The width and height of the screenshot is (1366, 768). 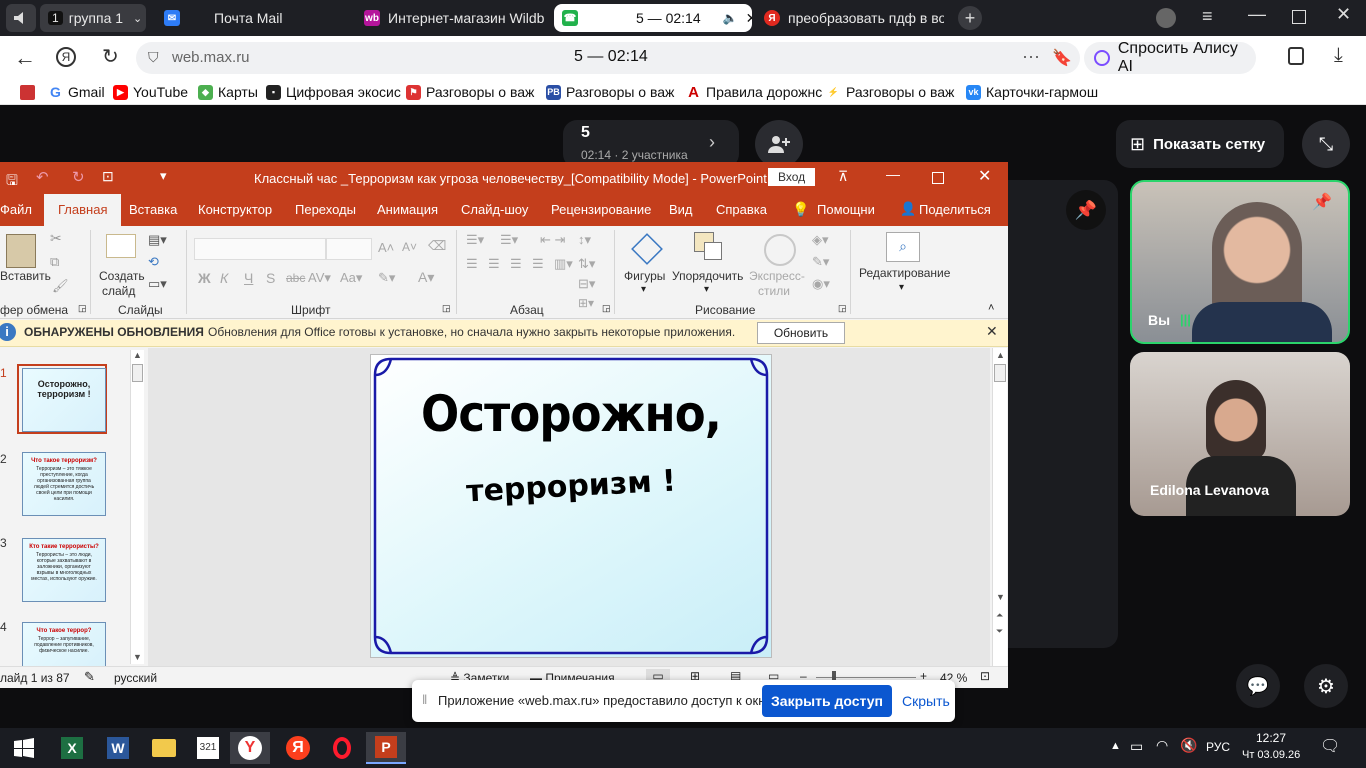 What do you see at coordinates (333, 92) in the screenshot?
I see `bookmark-ecosystem: ▪ Цифровая экосис` at bounding box center [333, 92].